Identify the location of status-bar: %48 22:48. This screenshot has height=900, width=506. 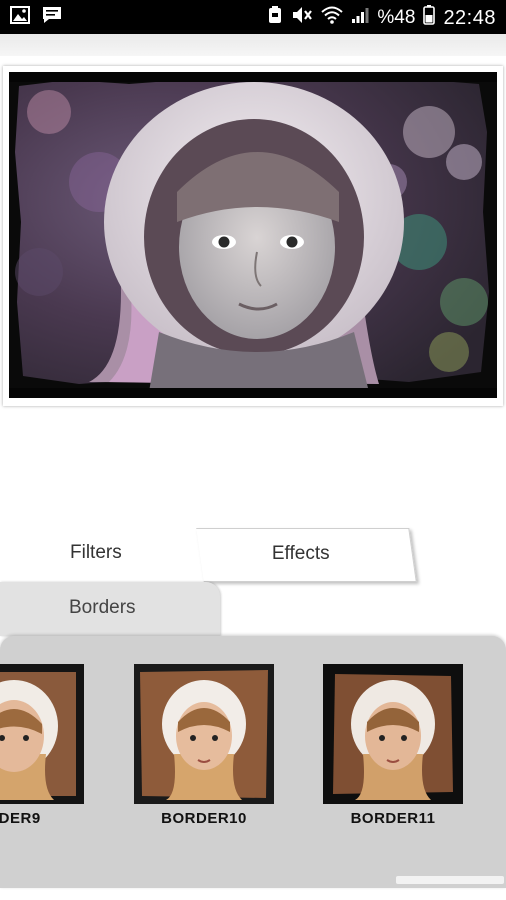
(253, 17).